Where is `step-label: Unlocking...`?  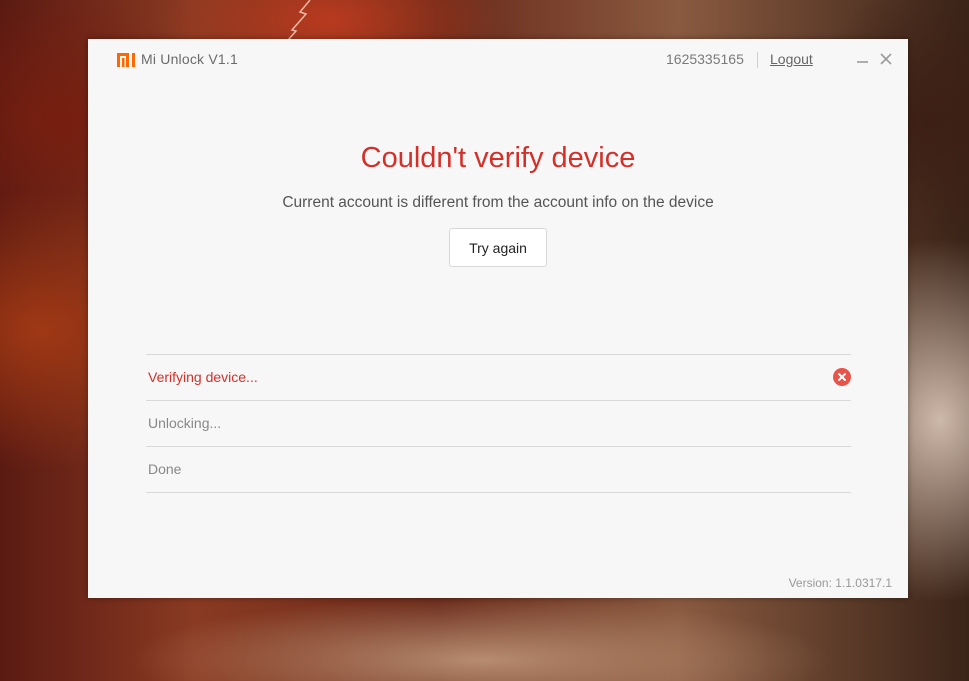 step-label: Unlocking... is located at coordinates (185, 423).